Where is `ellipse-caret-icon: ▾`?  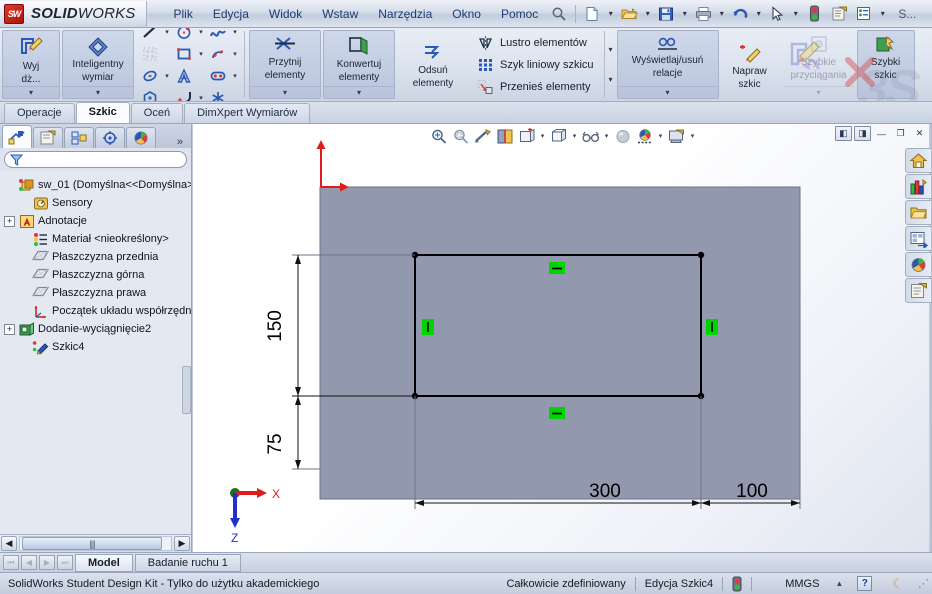 ellipse-caret-icon: ▾ is located at coordinates (167, 76).